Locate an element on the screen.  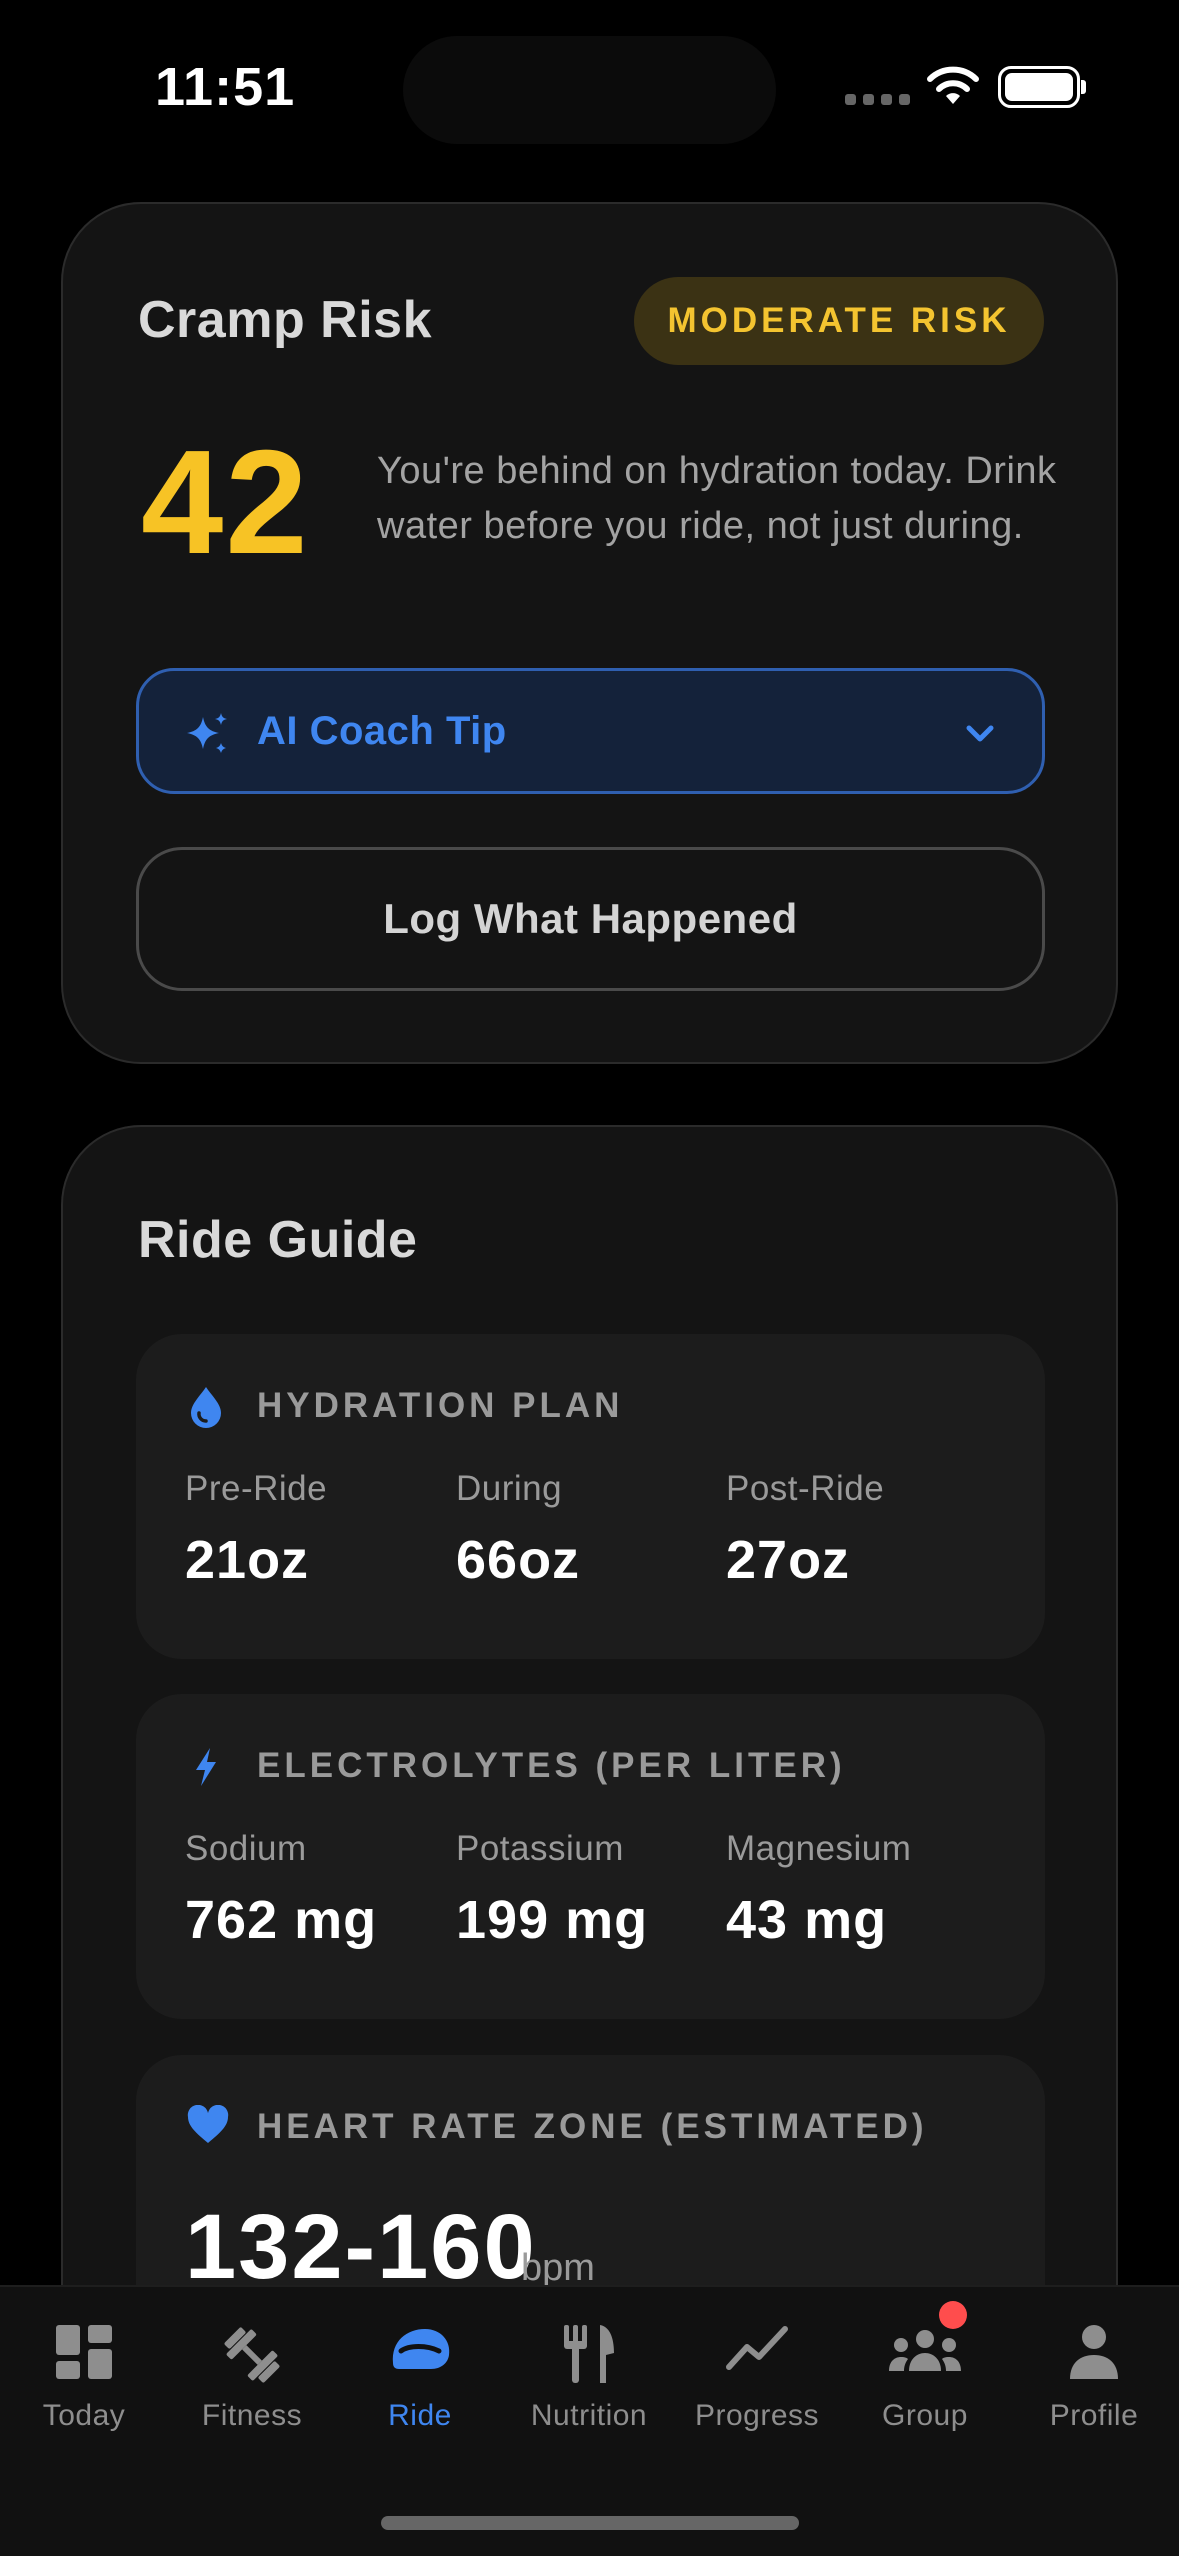
heart-icon is located at coordinates (208, 2124).